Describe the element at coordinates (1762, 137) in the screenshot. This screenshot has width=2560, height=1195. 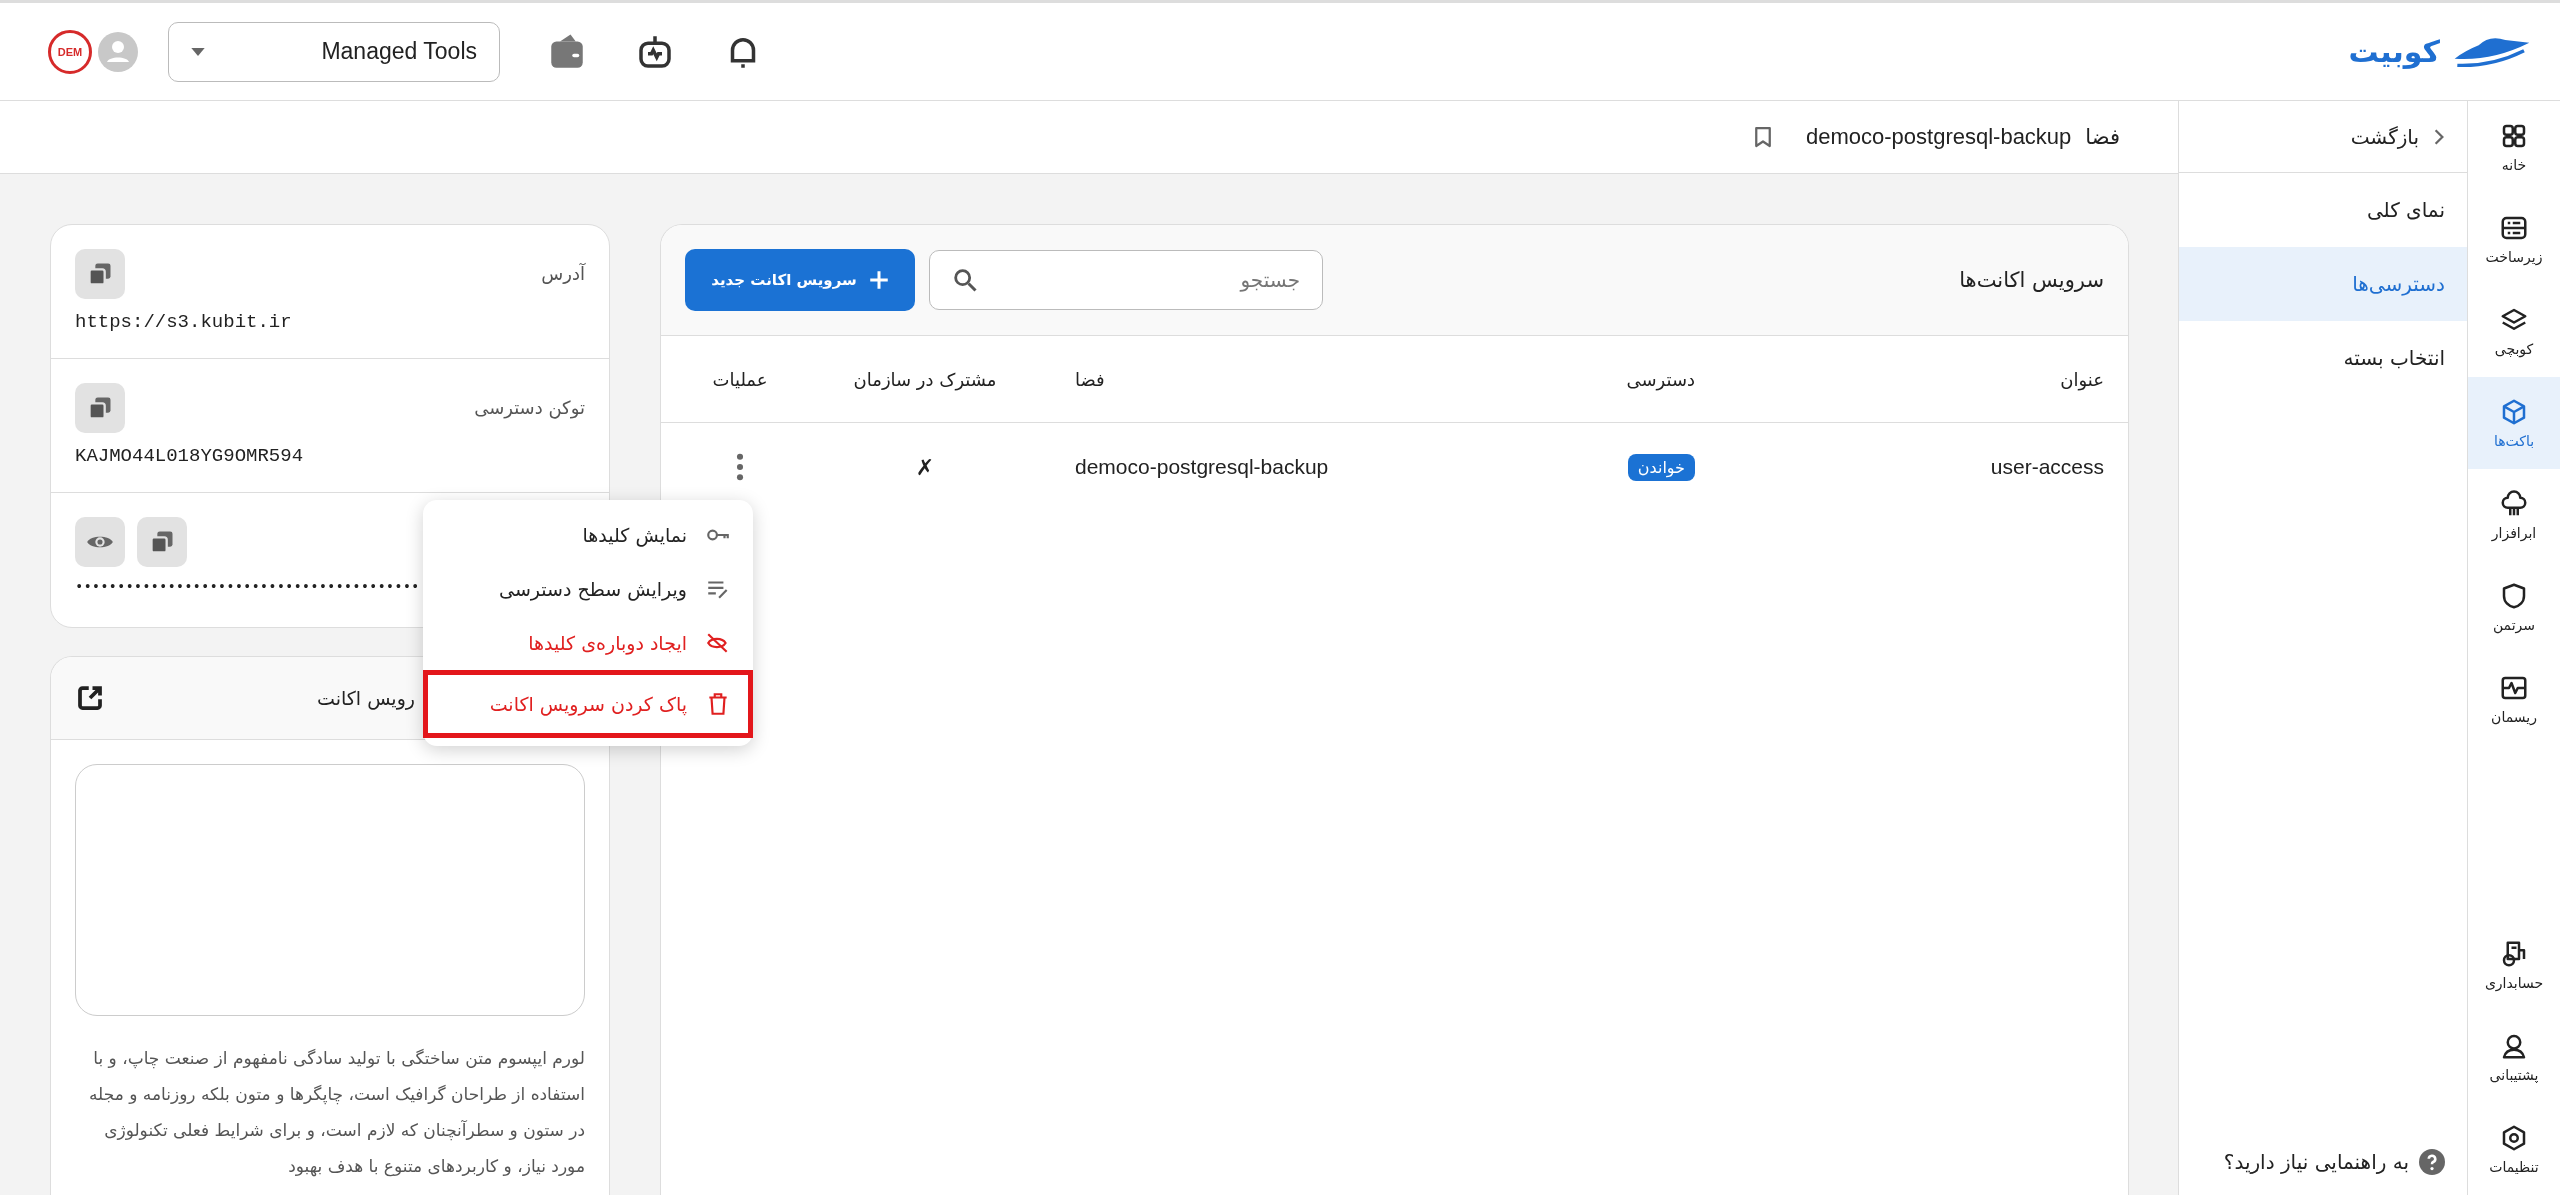
I see `bookmark-icon` at that location.